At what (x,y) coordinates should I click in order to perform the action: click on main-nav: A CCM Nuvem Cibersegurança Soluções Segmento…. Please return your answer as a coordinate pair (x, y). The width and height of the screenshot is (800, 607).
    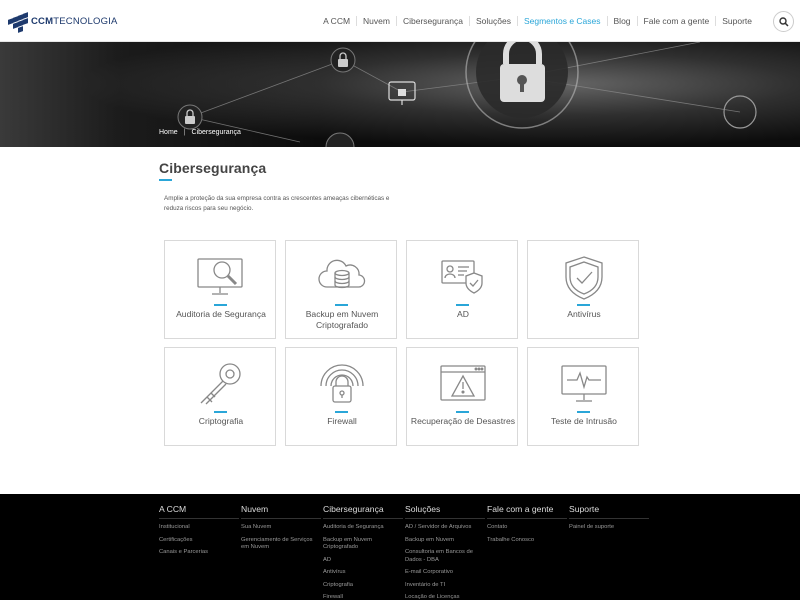
    Looking at the image, I should click on (537, 21).